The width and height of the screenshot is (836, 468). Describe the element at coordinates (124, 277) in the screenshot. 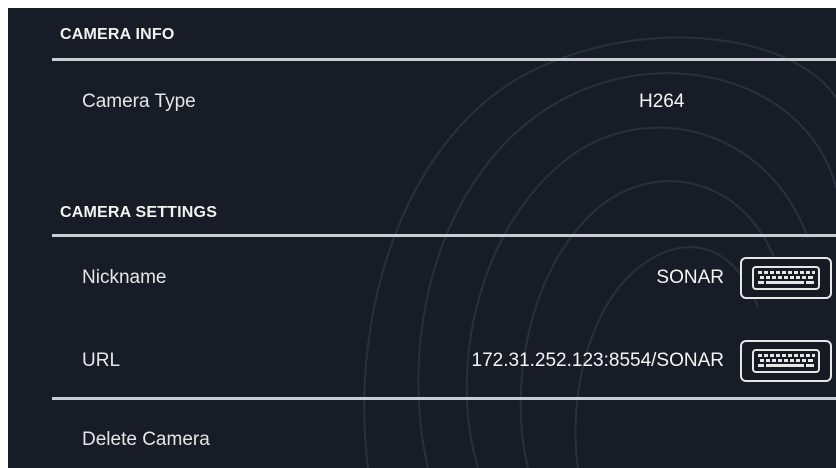

I see `nickname-label: Nickname` at that location.